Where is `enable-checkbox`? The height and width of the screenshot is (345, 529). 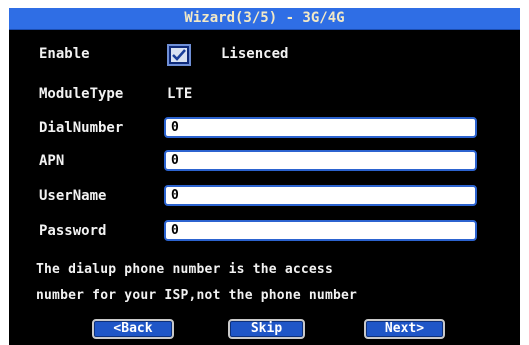 enable-checkbox is located at coordinates (179, 55).